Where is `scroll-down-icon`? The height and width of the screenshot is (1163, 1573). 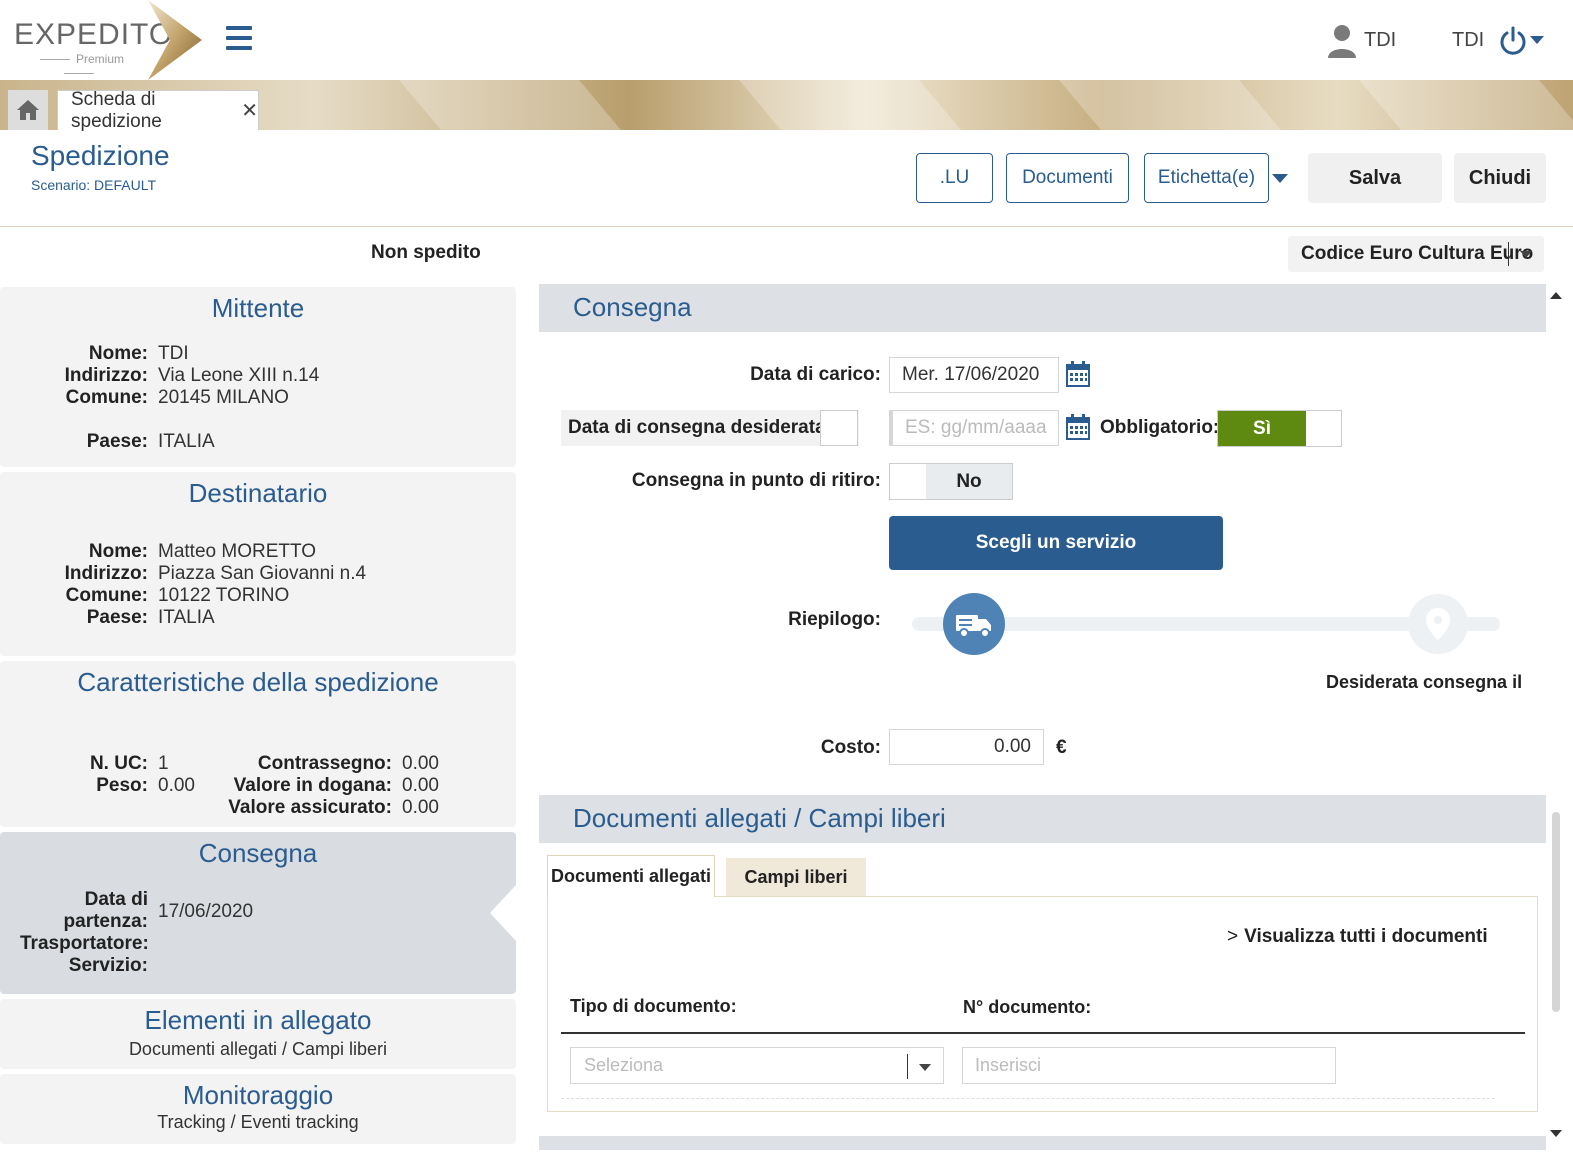 scroll-down-icon is located at coordinates (1556, 1133).